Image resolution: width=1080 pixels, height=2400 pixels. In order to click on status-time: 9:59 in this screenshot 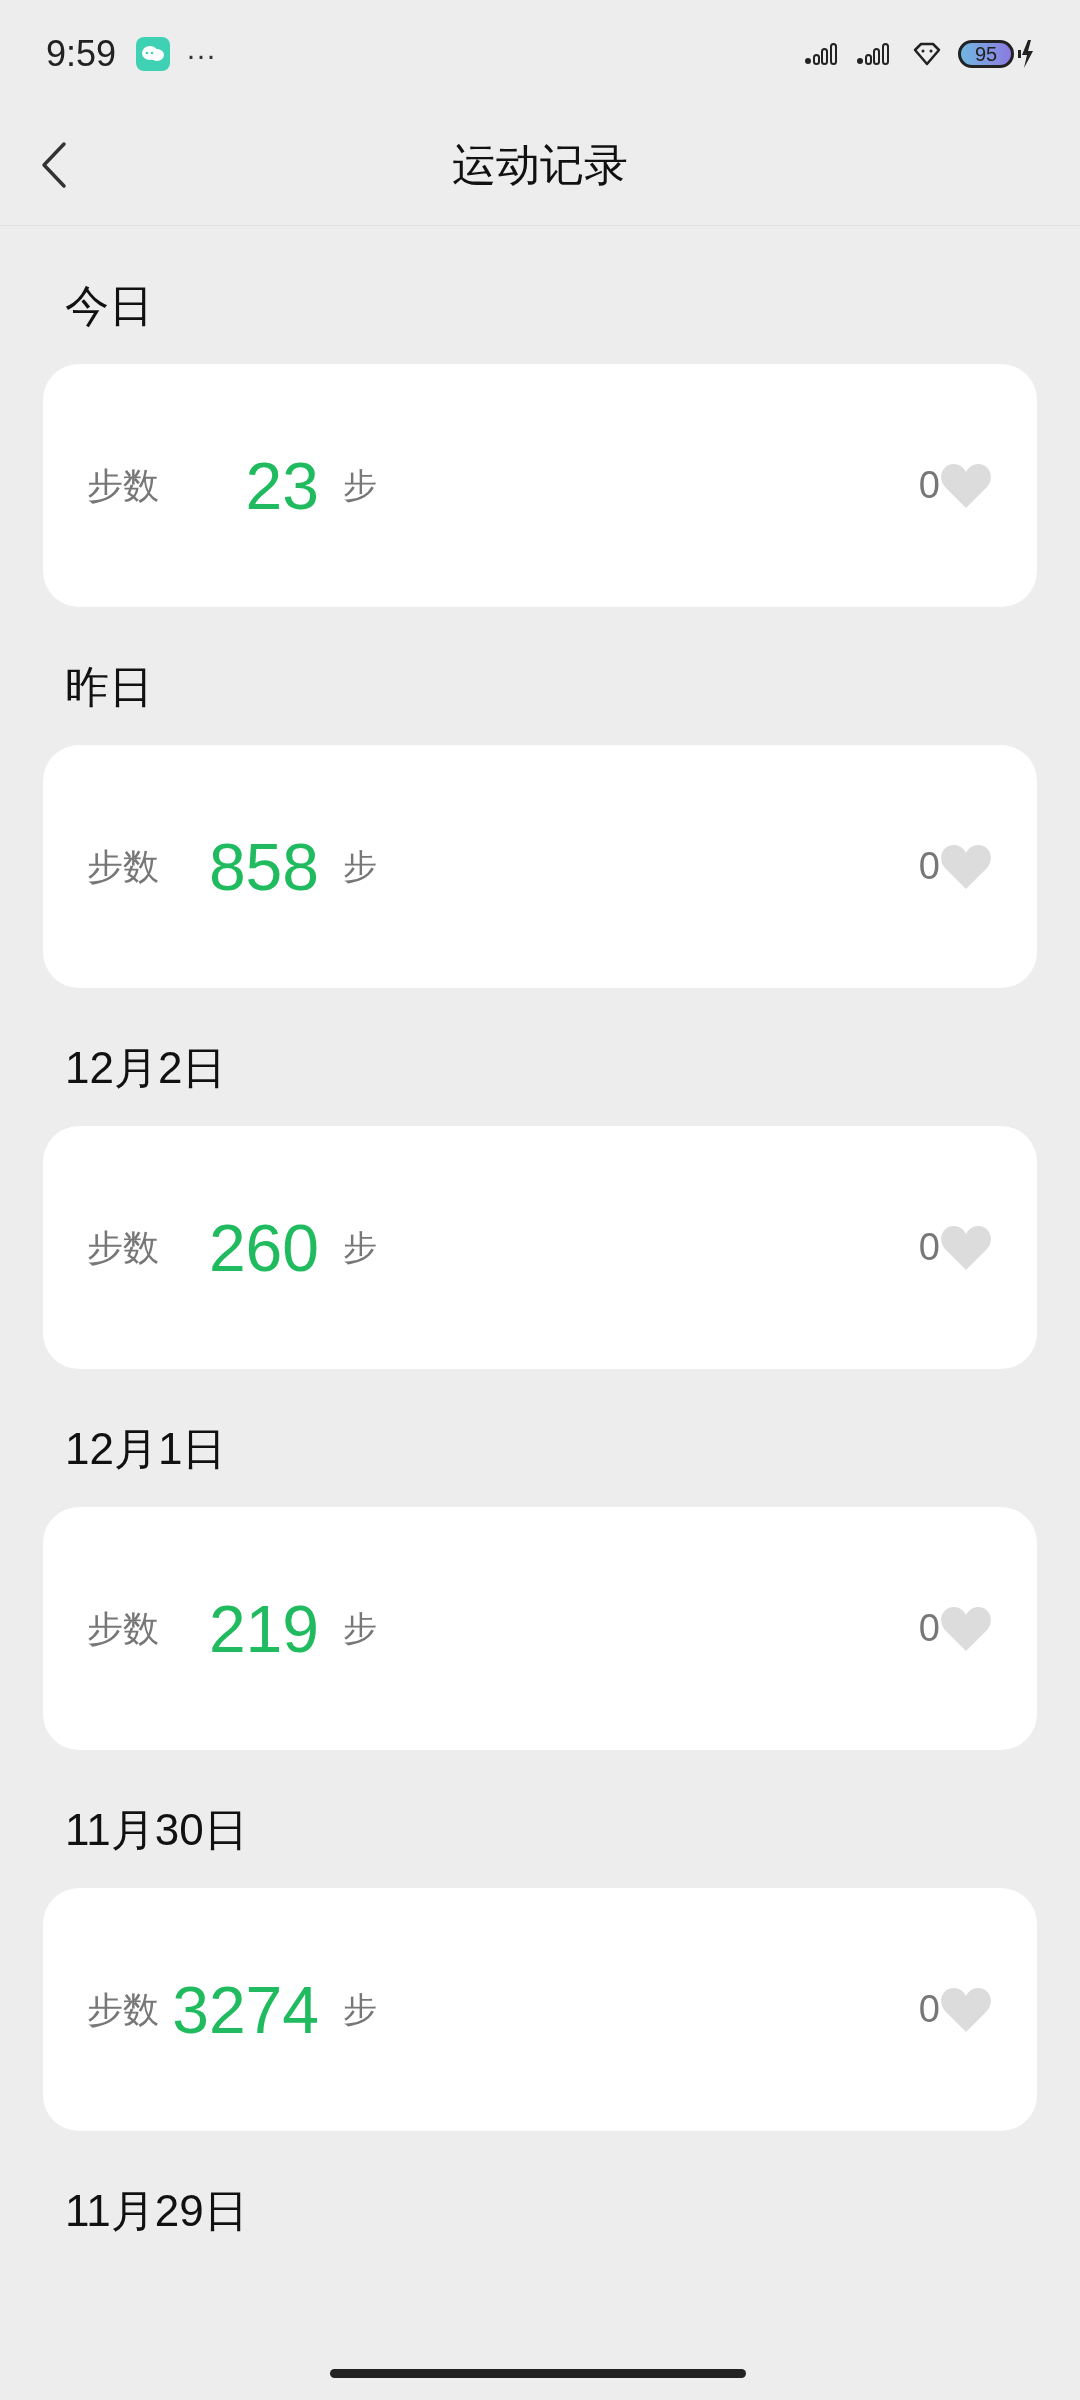, I will do `click(81, 54)`.